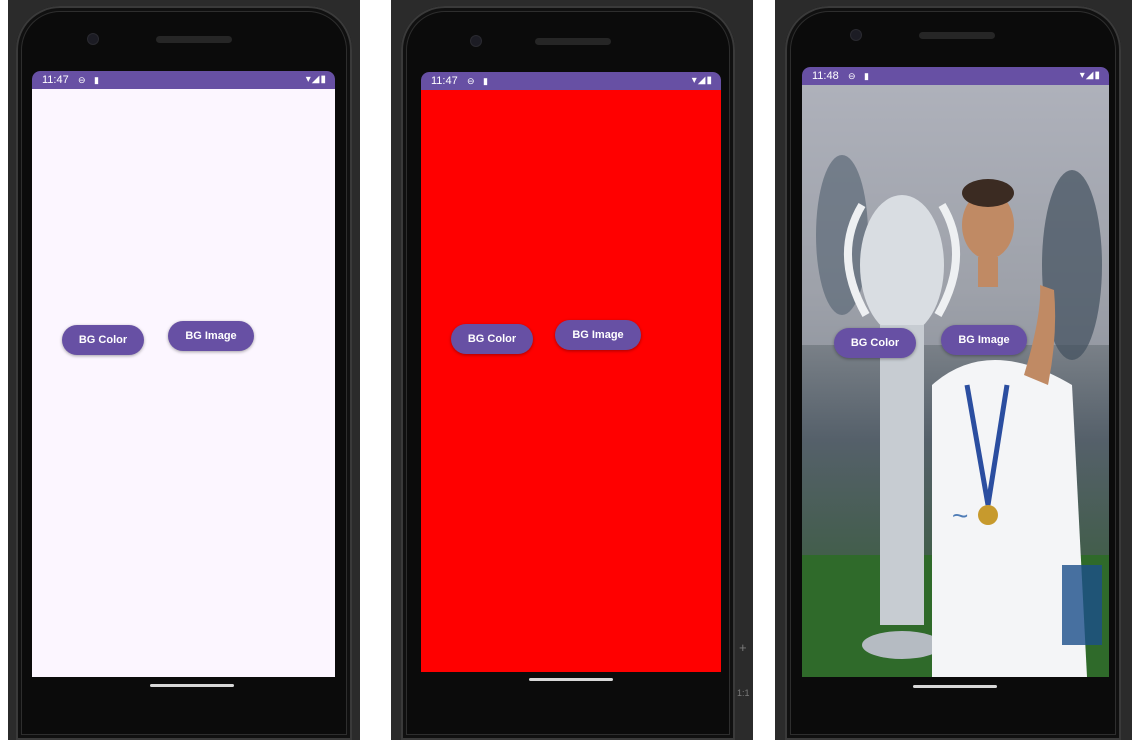 This screenshot has width=1132, height=740. I want to click on status-time: 11:48, so click(825, 76).